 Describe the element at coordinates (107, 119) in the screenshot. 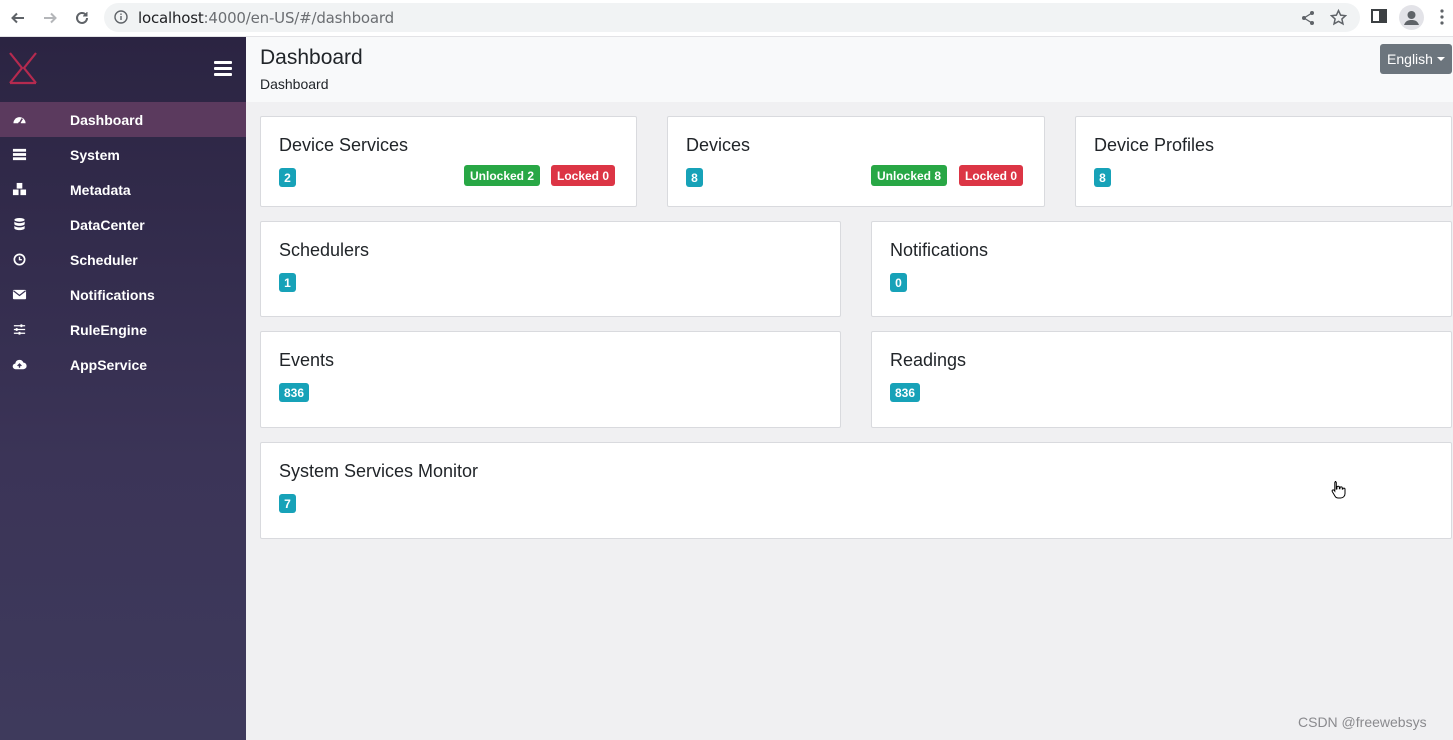

I see `sidebar-item-label: Dashboard` at that location.